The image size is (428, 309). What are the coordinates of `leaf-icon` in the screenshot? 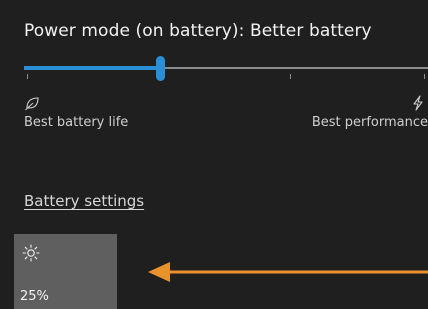 It's located at (32, 104).